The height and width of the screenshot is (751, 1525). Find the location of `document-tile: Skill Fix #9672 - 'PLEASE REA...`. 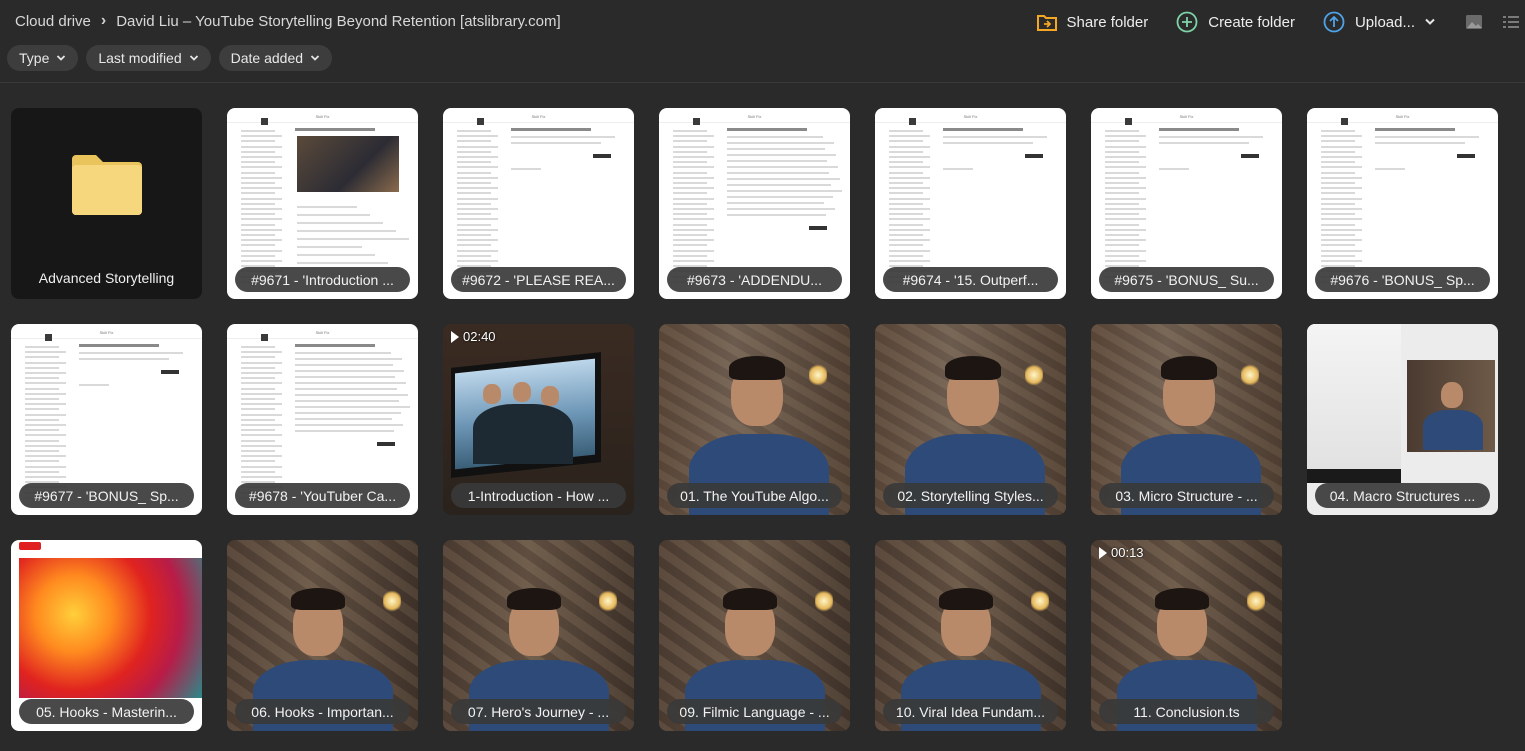

document-tile: Skill Fix #9672 - 'PLEASE REA... is located at coordinates (538, 203).